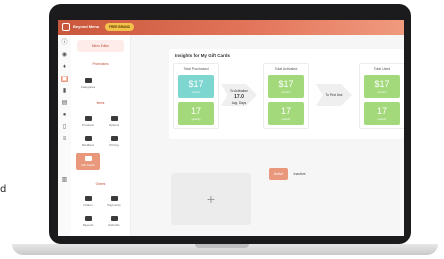  What do you see at coordinates (64, 43) in the screenshot?
I see `info-icon: ⓘ` at bounding box center [64, 43].